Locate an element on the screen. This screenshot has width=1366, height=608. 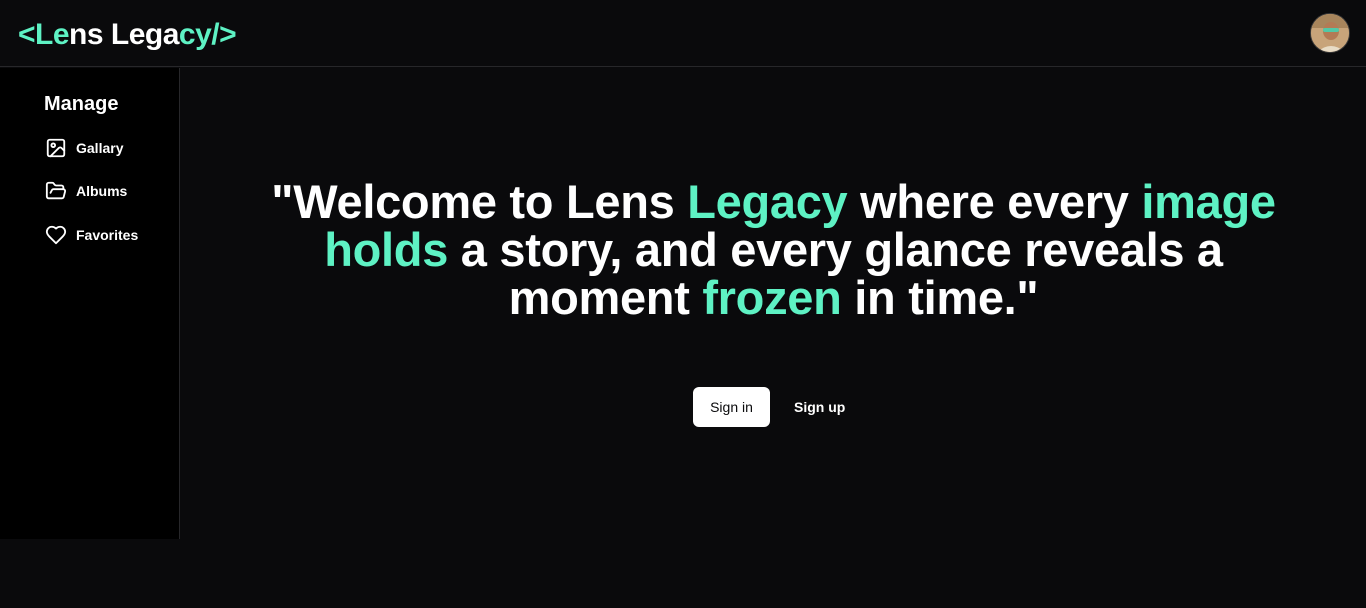
sidebar-item-label: Favorites is located at coordinates (107, 235).